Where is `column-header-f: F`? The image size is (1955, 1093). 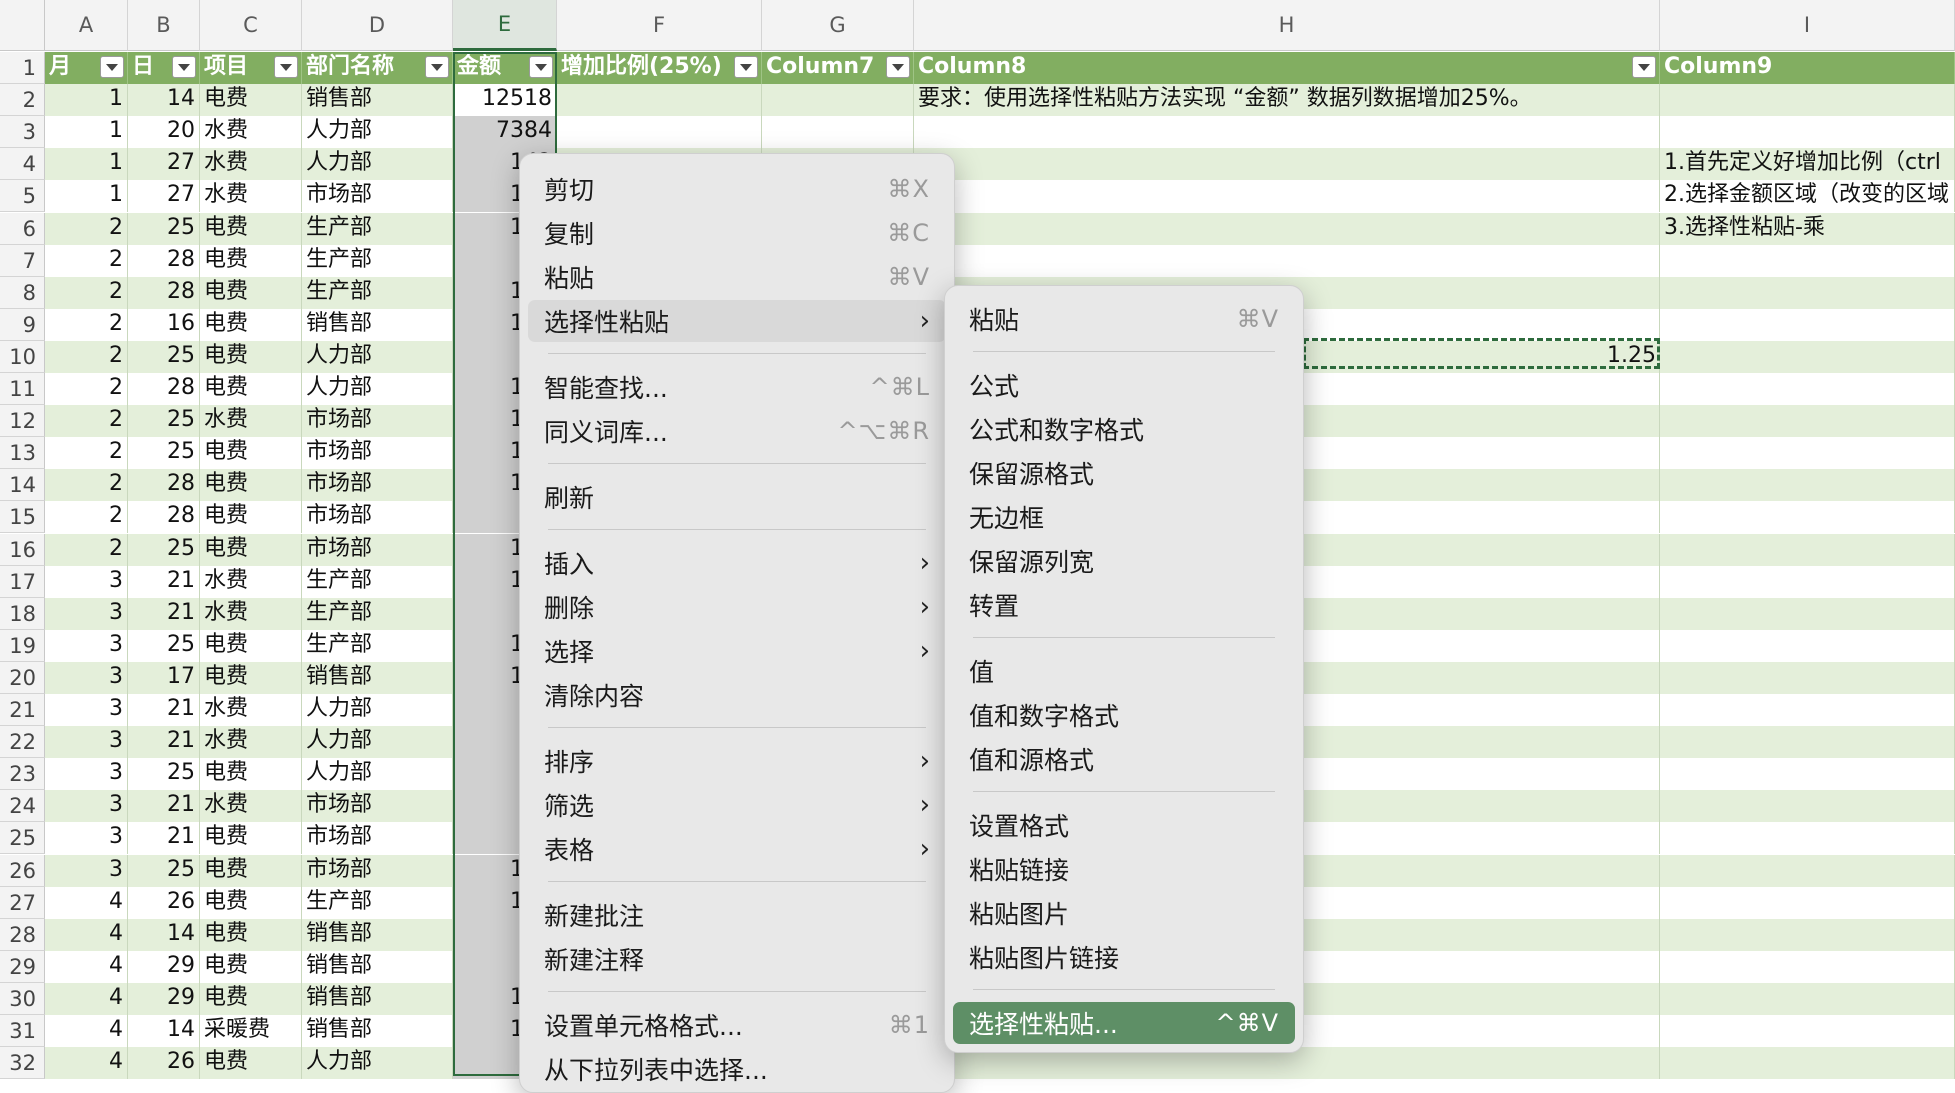
column-header-f: F is located at coordinates (659, 25).